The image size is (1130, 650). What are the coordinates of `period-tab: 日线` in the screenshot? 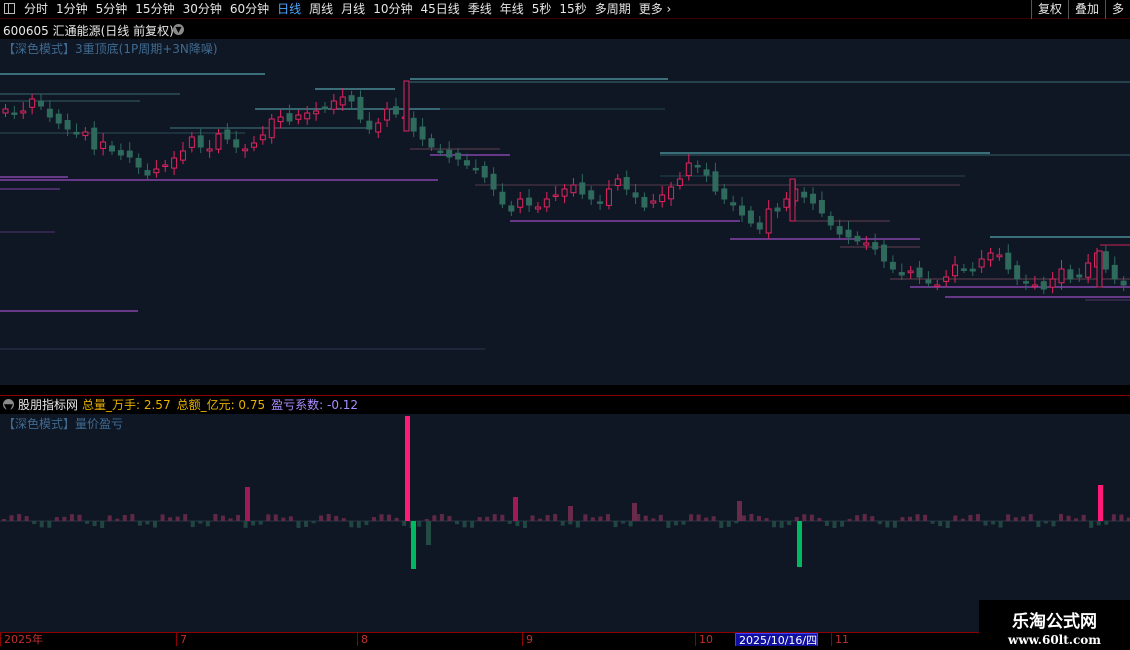 It's located at (289, 9).